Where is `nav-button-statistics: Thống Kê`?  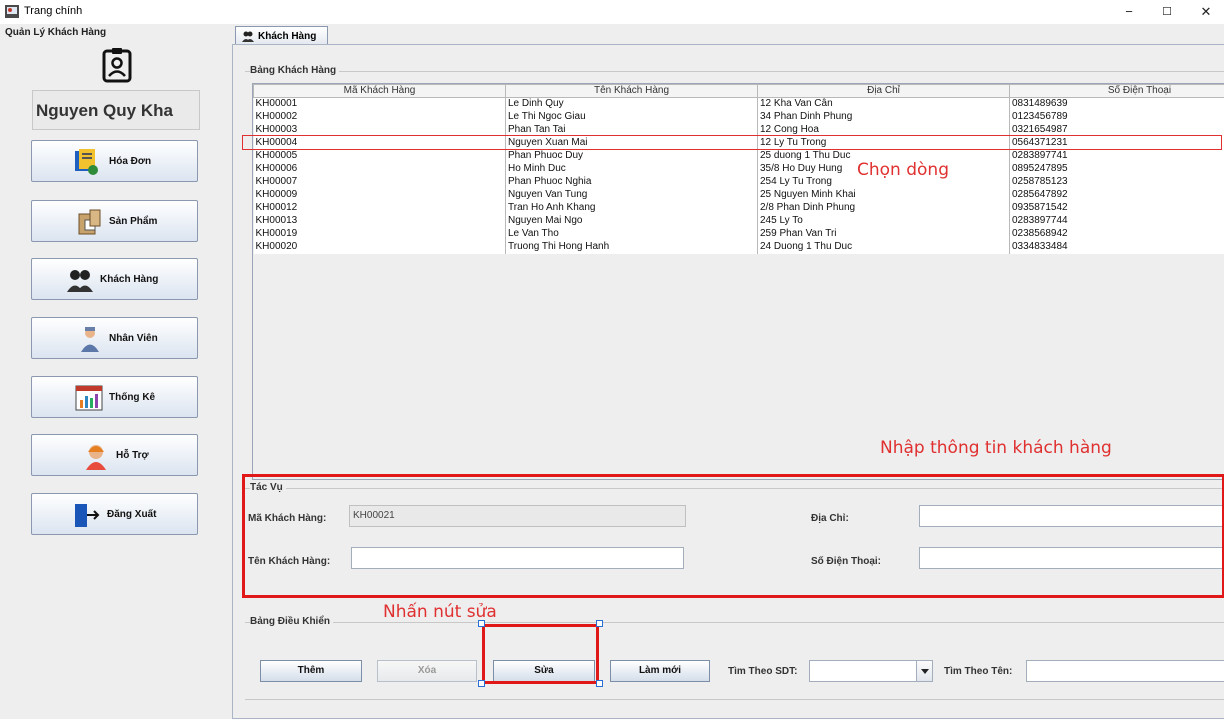
nav-button-statistics: Thống Kê is located at coordinates (114, 397).